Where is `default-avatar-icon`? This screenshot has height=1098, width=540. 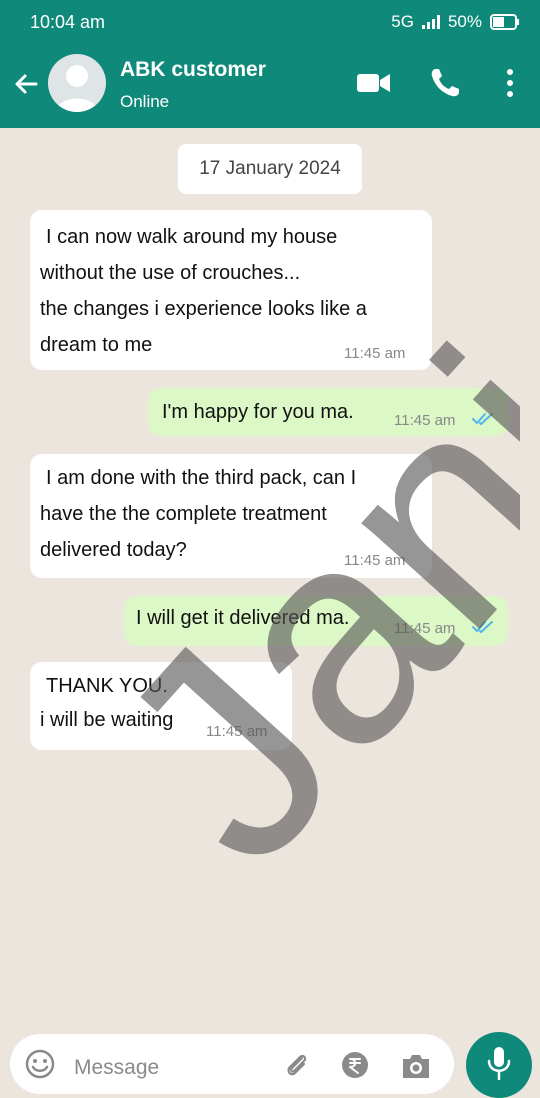 default-avatar-icon is located at coordinates (77, 88).